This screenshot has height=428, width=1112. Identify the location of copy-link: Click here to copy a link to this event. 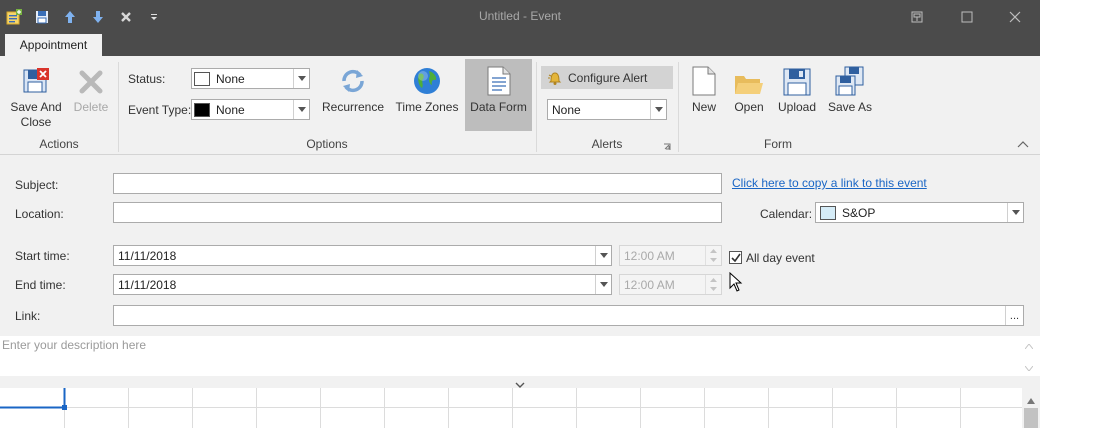
(829, 183).